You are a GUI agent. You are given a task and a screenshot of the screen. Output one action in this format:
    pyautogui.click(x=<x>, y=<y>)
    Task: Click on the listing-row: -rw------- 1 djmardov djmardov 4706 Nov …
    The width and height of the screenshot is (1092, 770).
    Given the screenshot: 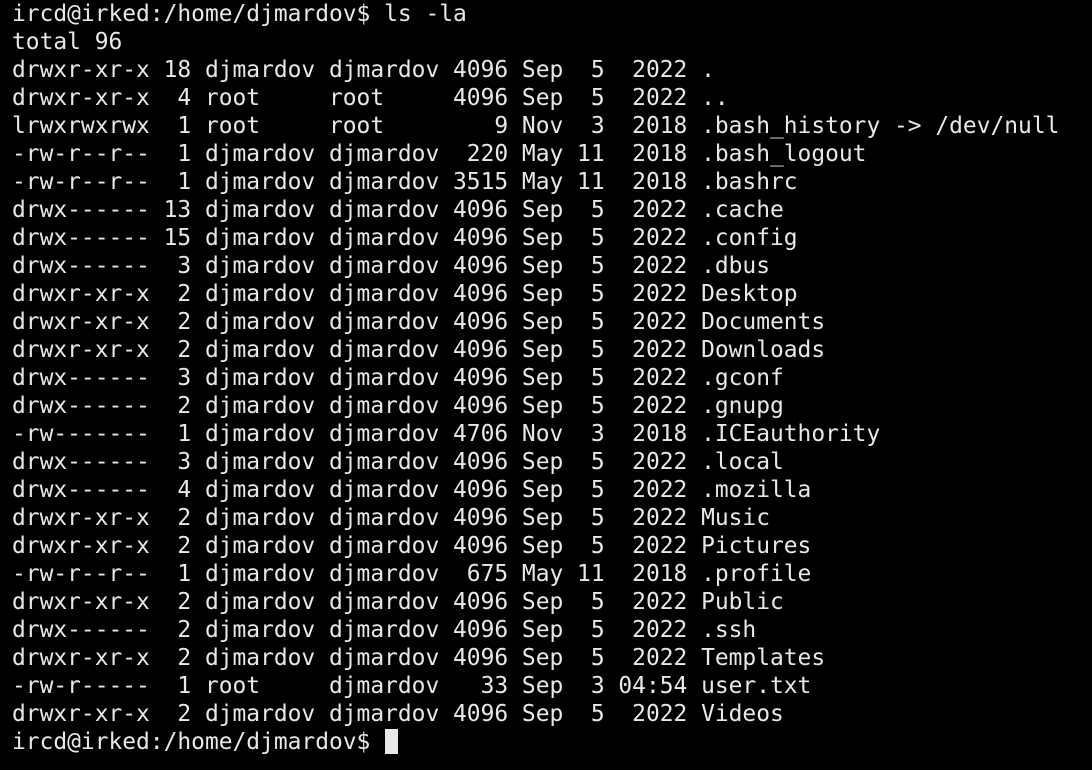 What is the action you would take?
    pyautogui.click(x=446, y=434)
    